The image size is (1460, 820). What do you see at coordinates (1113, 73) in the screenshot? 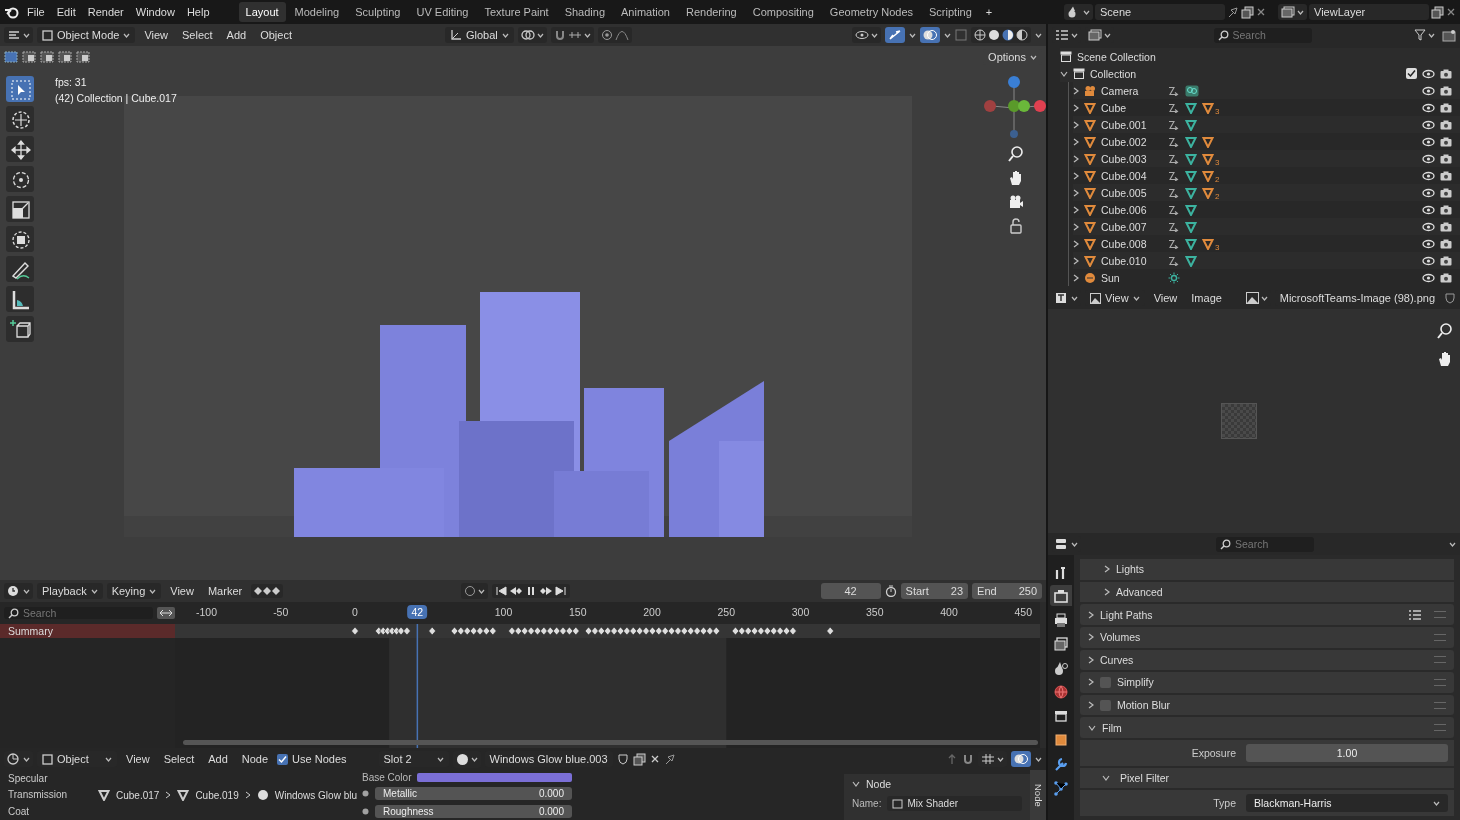
I see `tree-item: Collection` at bounding box center [1113, 73].